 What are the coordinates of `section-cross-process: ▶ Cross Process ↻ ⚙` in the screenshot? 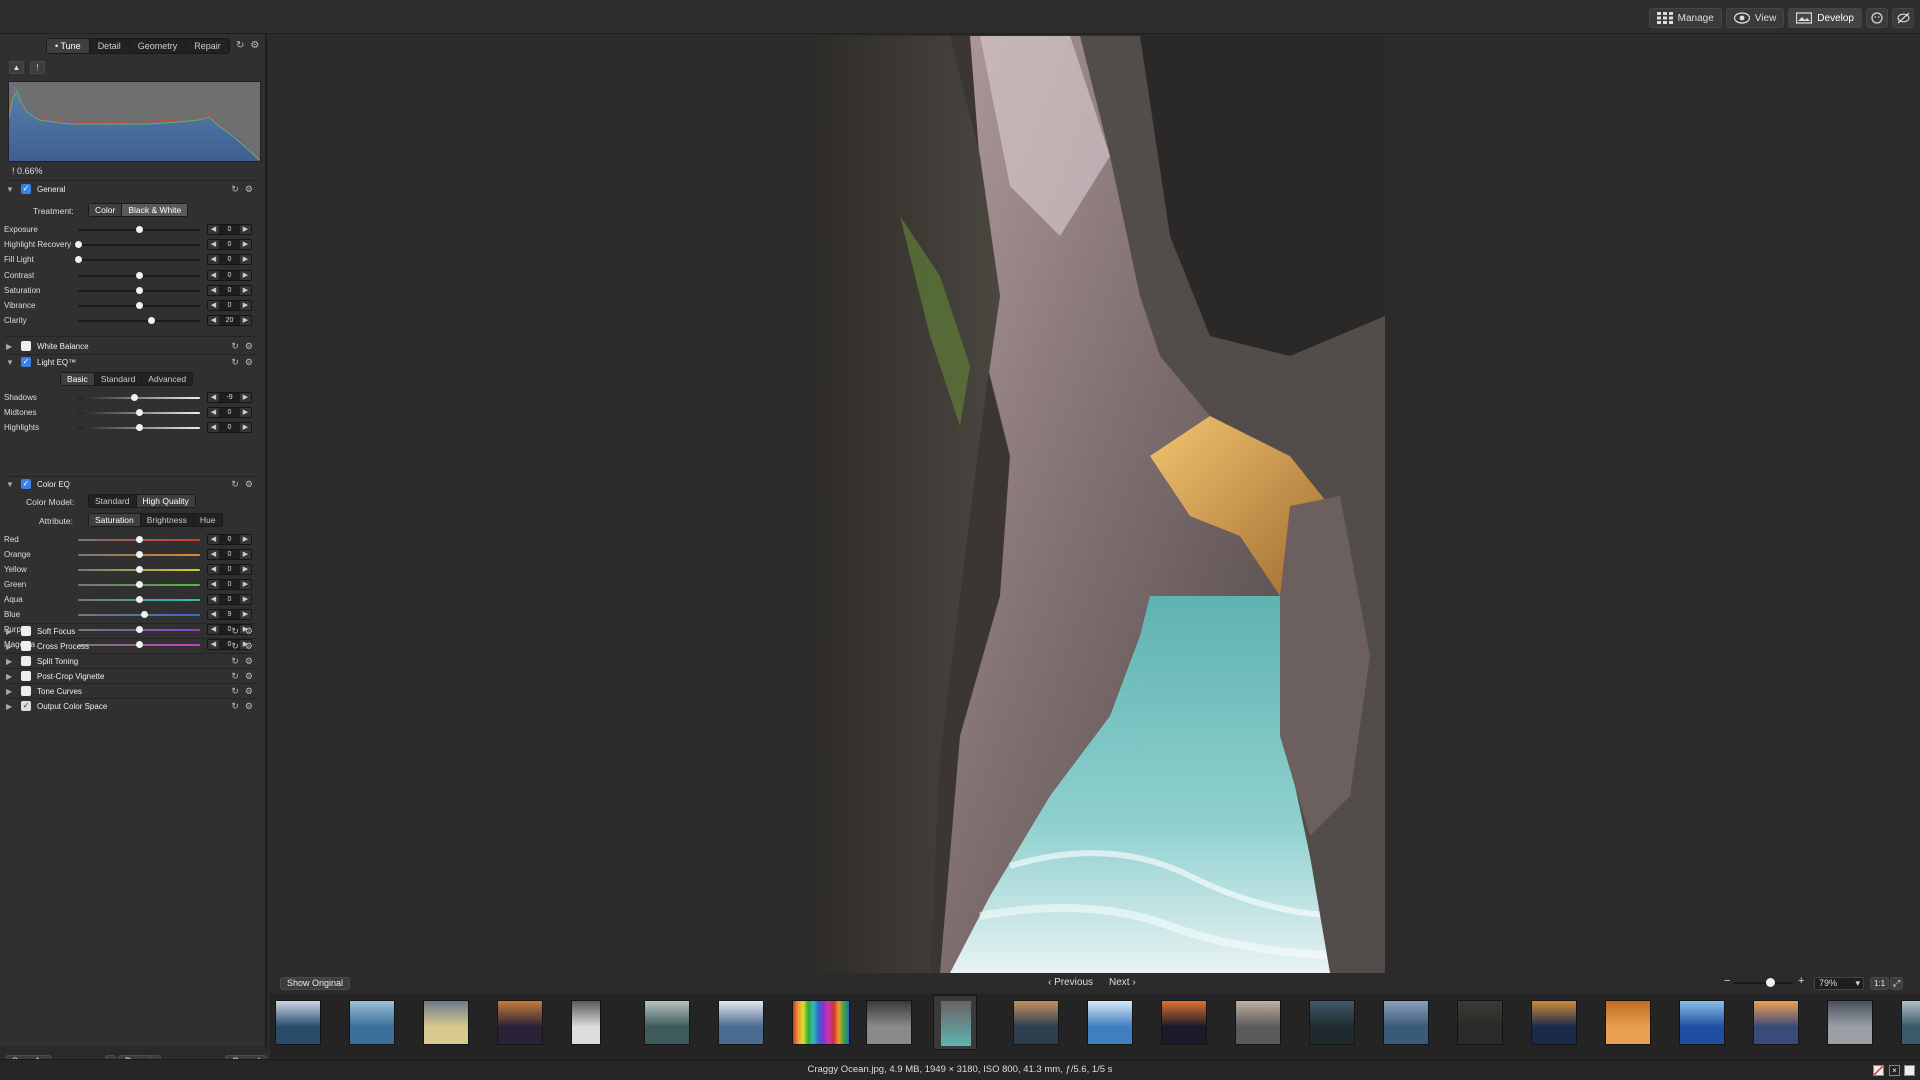 It's located at (131, 646).